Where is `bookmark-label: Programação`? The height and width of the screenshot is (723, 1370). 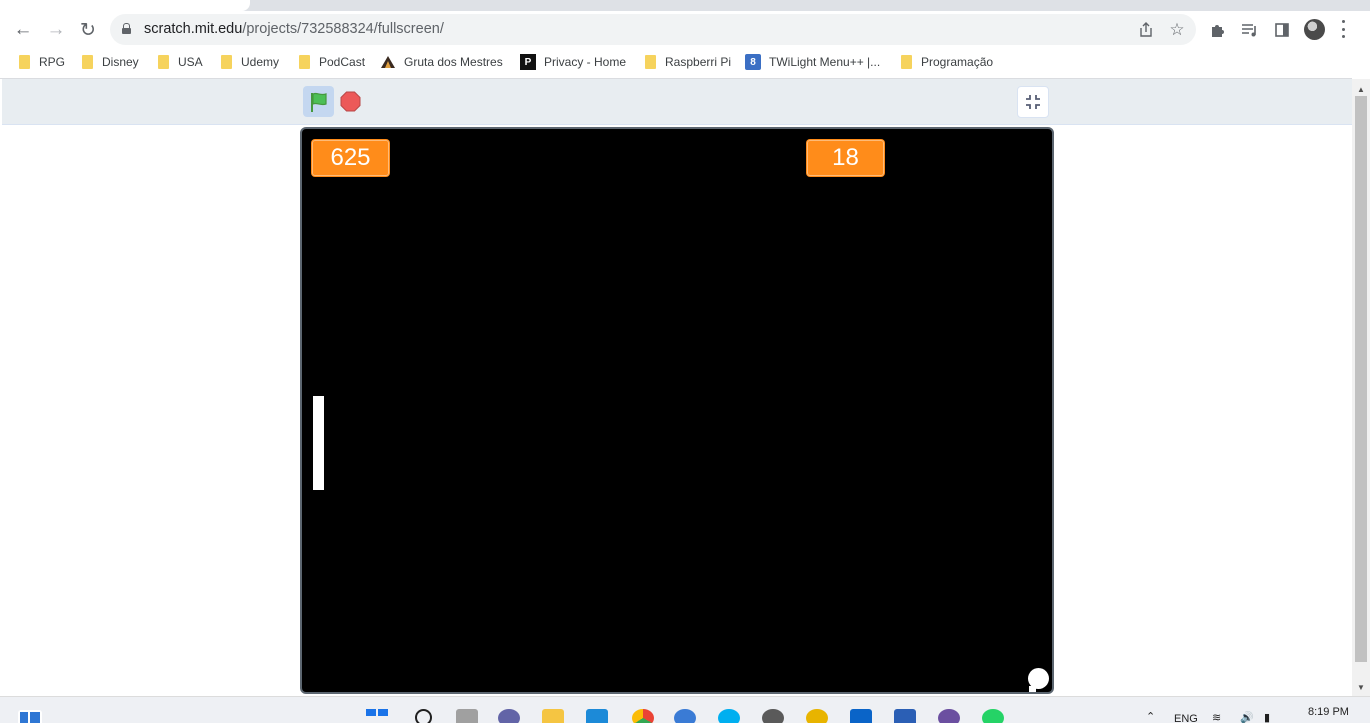 bookmark-label: Programação is located at coordinates (957, 62).